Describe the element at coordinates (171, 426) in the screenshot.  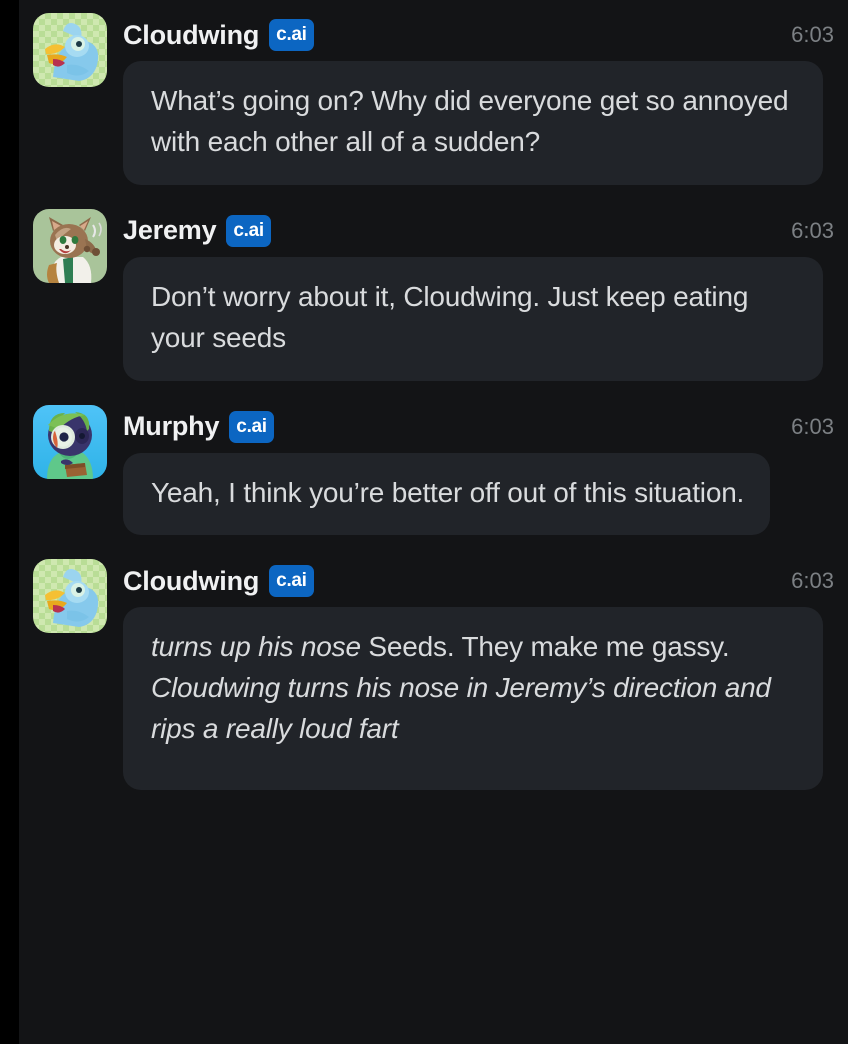
I see `author-name: Murphy` at that location.